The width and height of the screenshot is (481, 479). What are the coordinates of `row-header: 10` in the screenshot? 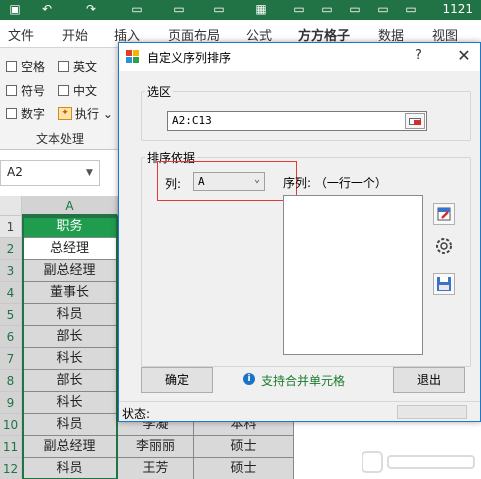 It's located at (11, 425).